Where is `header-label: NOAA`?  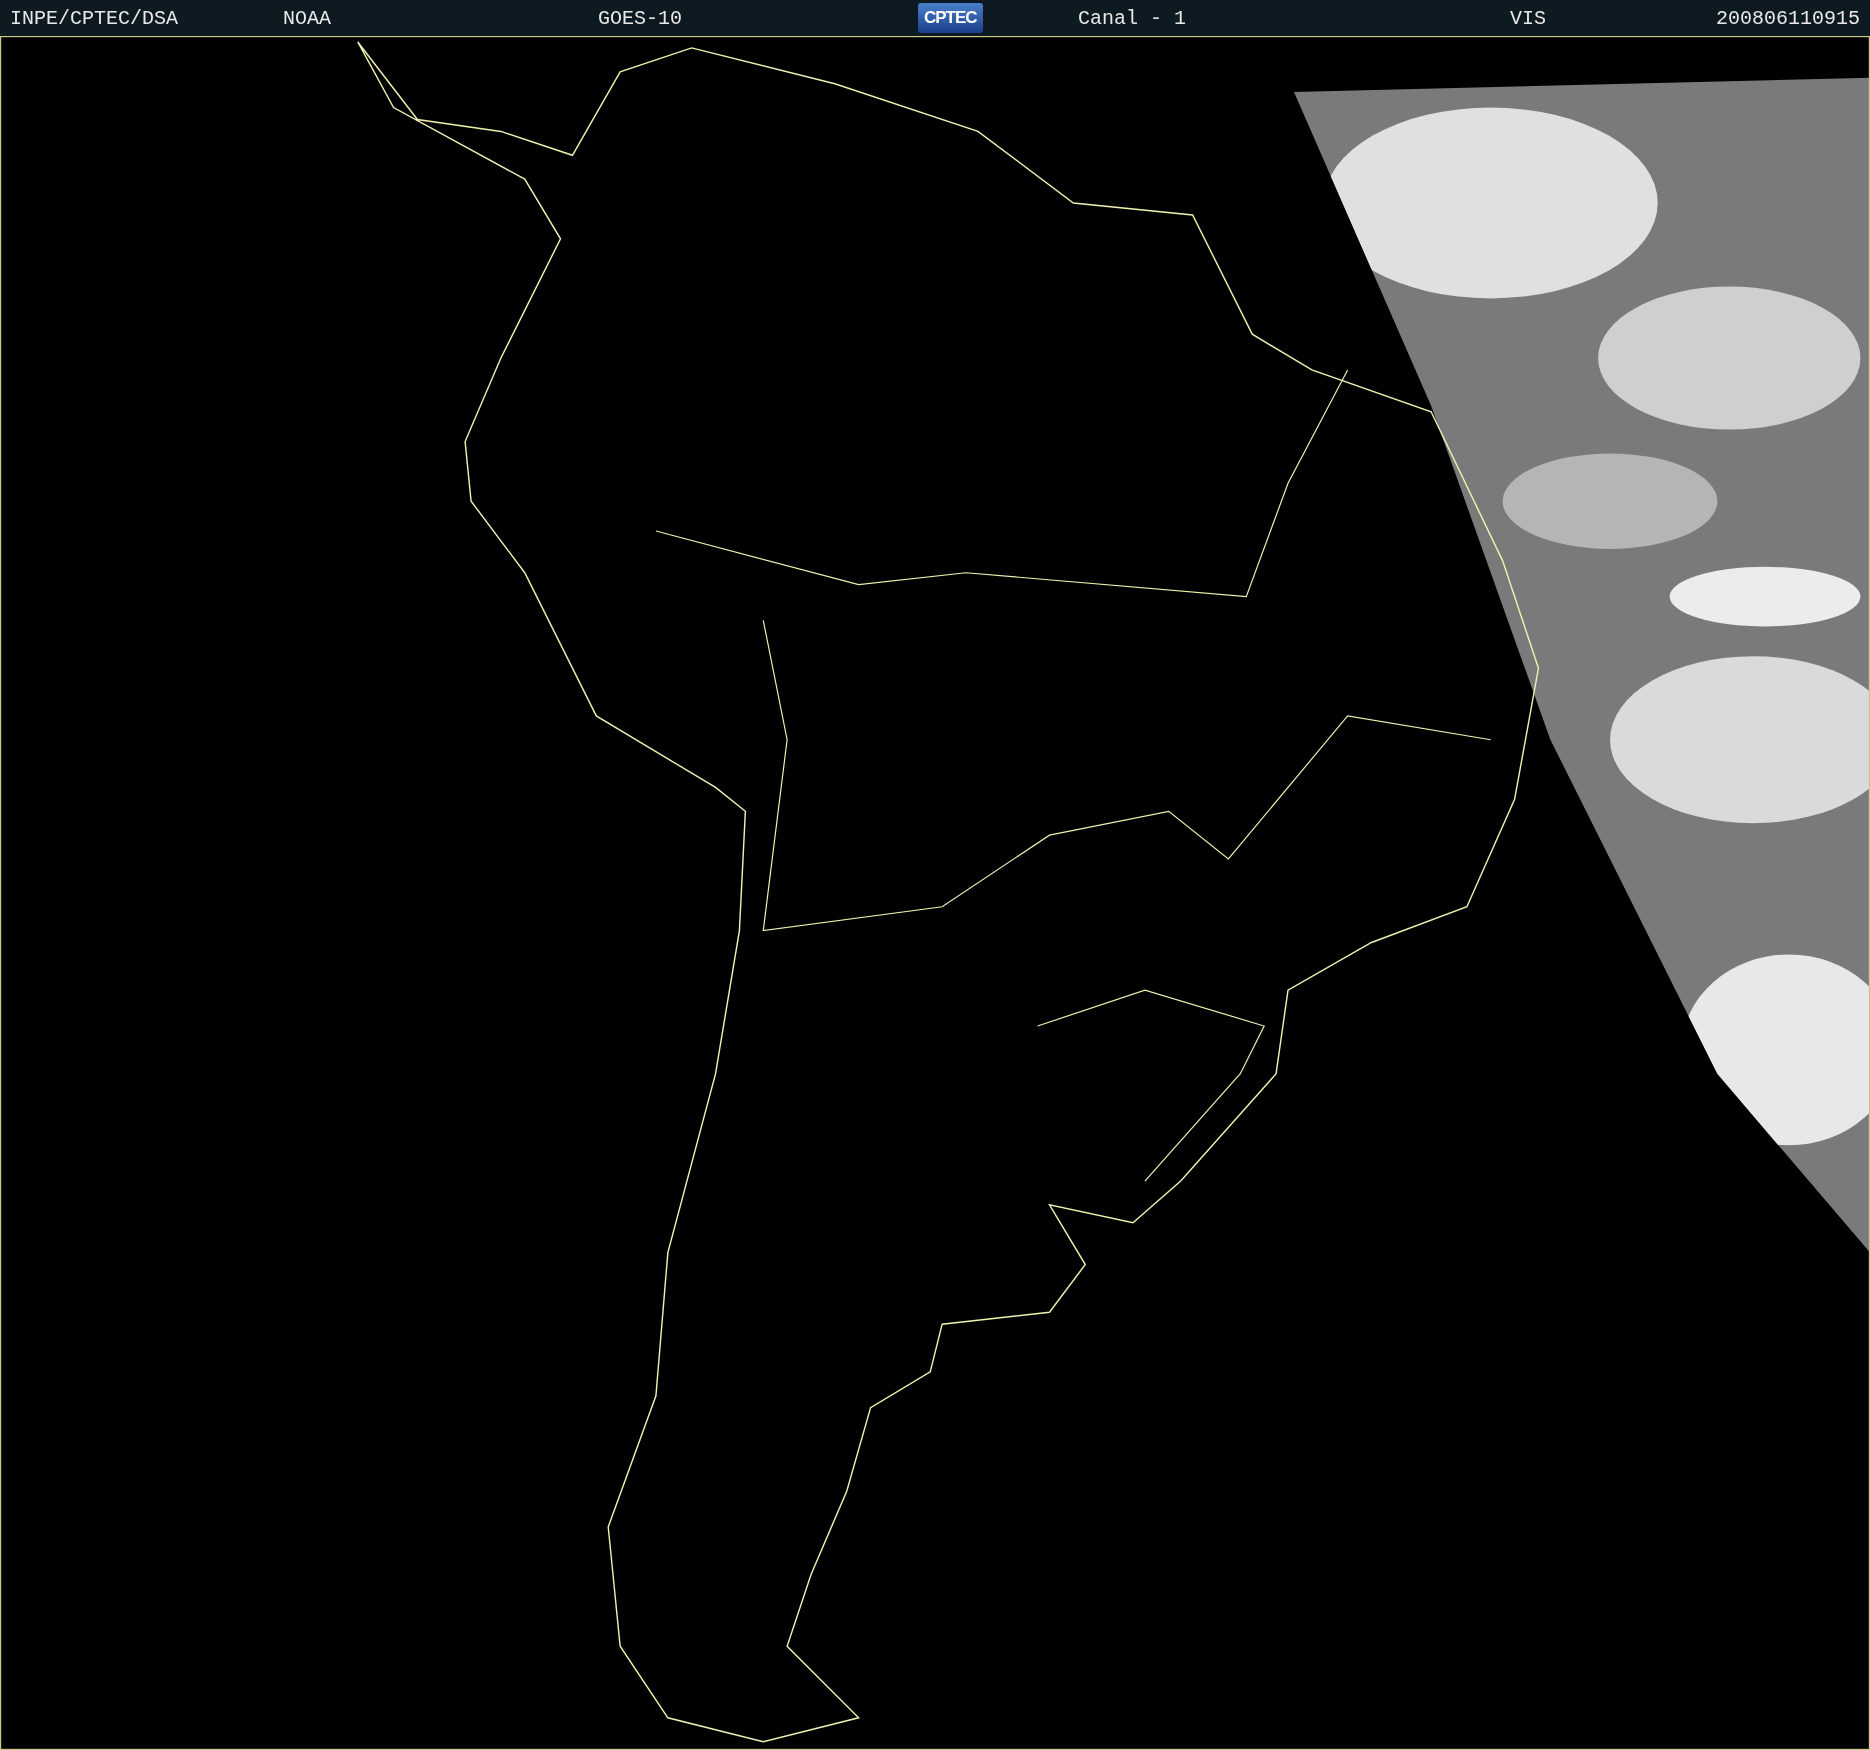
header-label: NOAA is located at coordinates (307, 18).